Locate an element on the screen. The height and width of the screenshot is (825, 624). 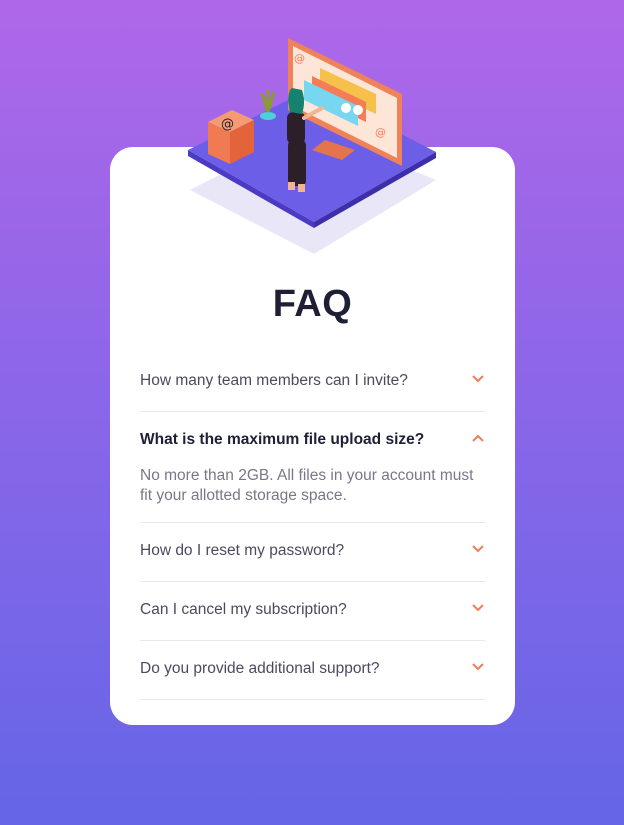
faq-question-row: How do I reset my password? is located at coordinates (312, 552).